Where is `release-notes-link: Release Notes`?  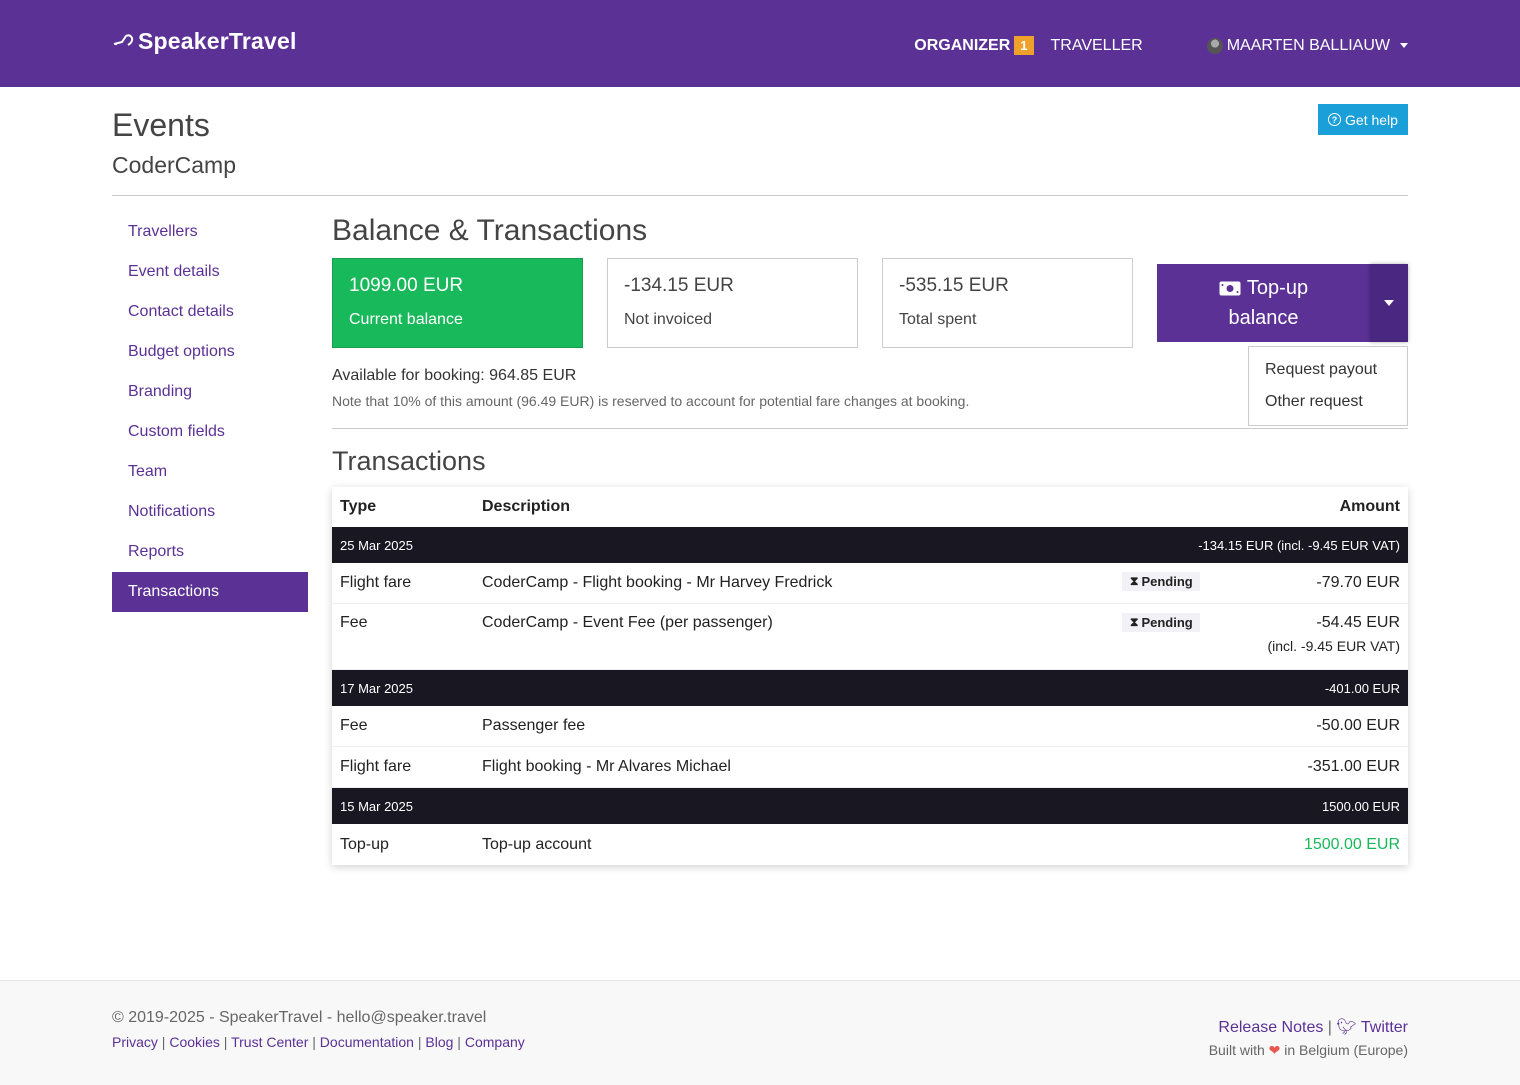 release-notes-link: Release Notes is located at coordinates (1270, 1027).